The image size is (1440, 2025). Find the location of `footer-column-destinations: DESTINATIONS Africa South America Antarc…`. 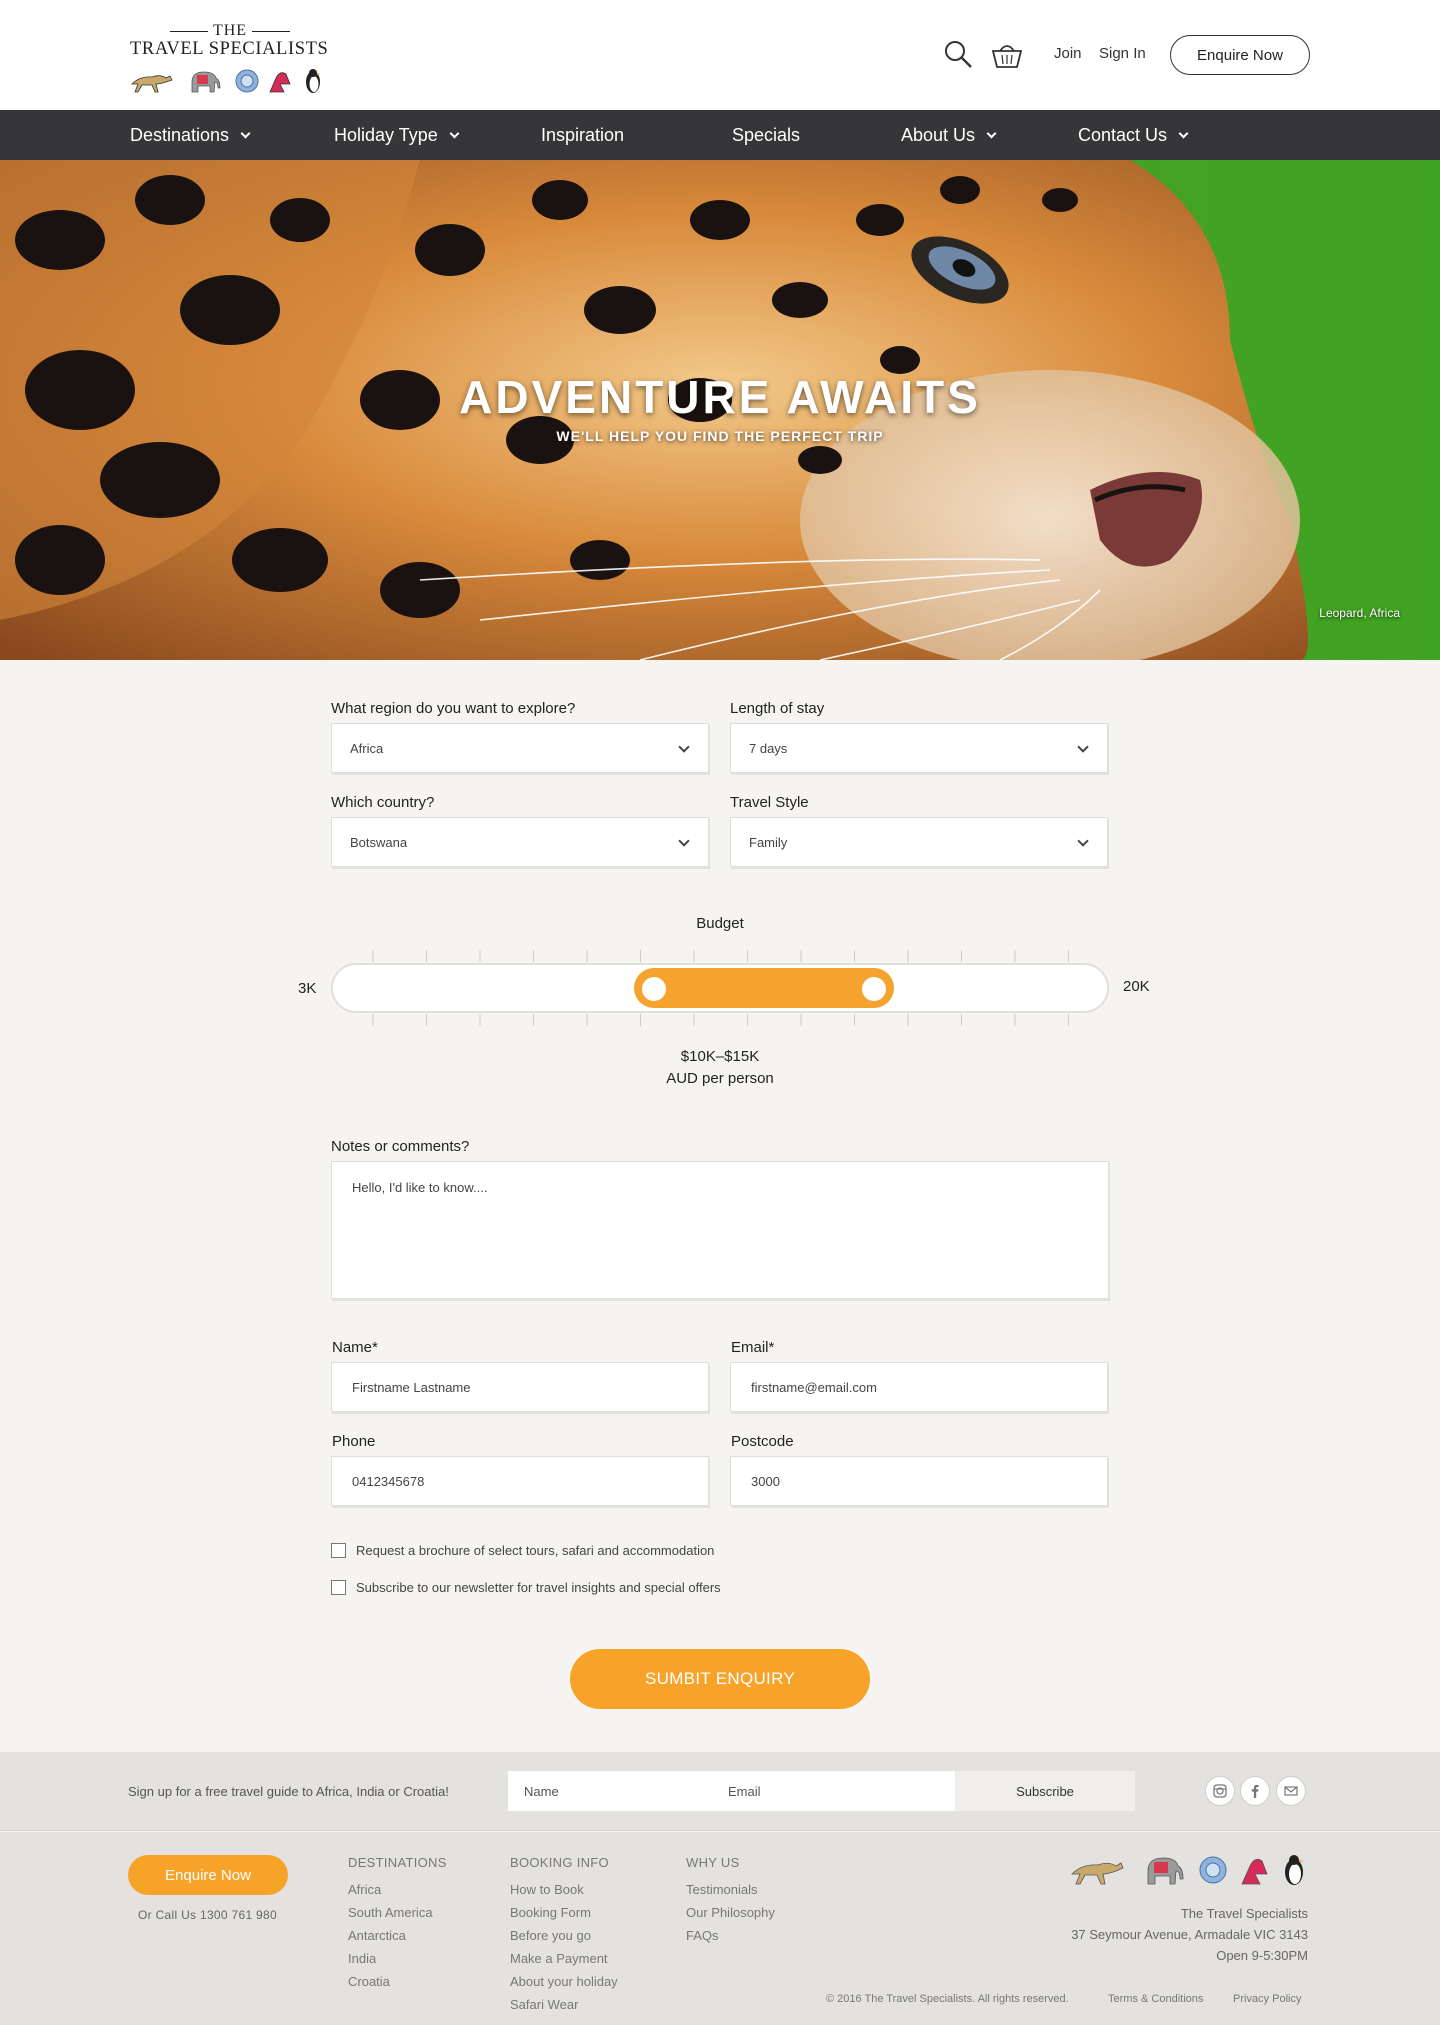

footer-column-destinations: DESTINATIONS Africa South America Antarc… is located at coordinates (397, 1924).